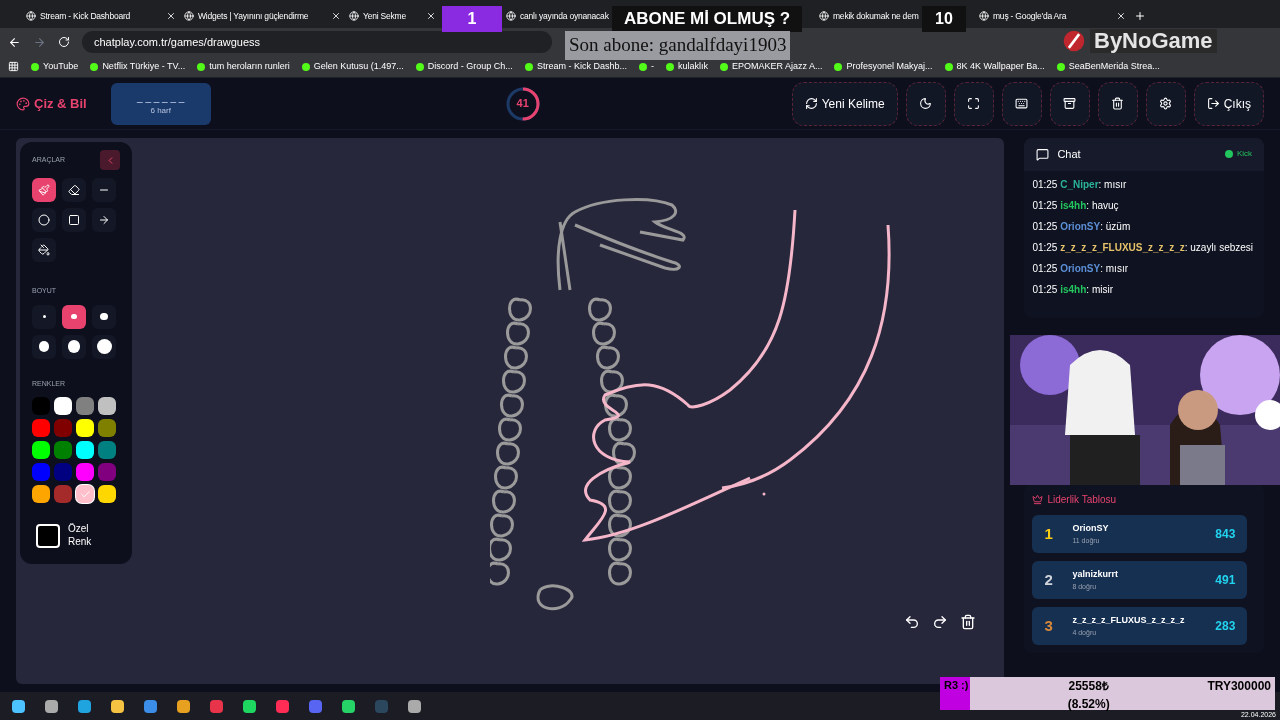  I want to click on custom-color-swatch, so click(48, 535).